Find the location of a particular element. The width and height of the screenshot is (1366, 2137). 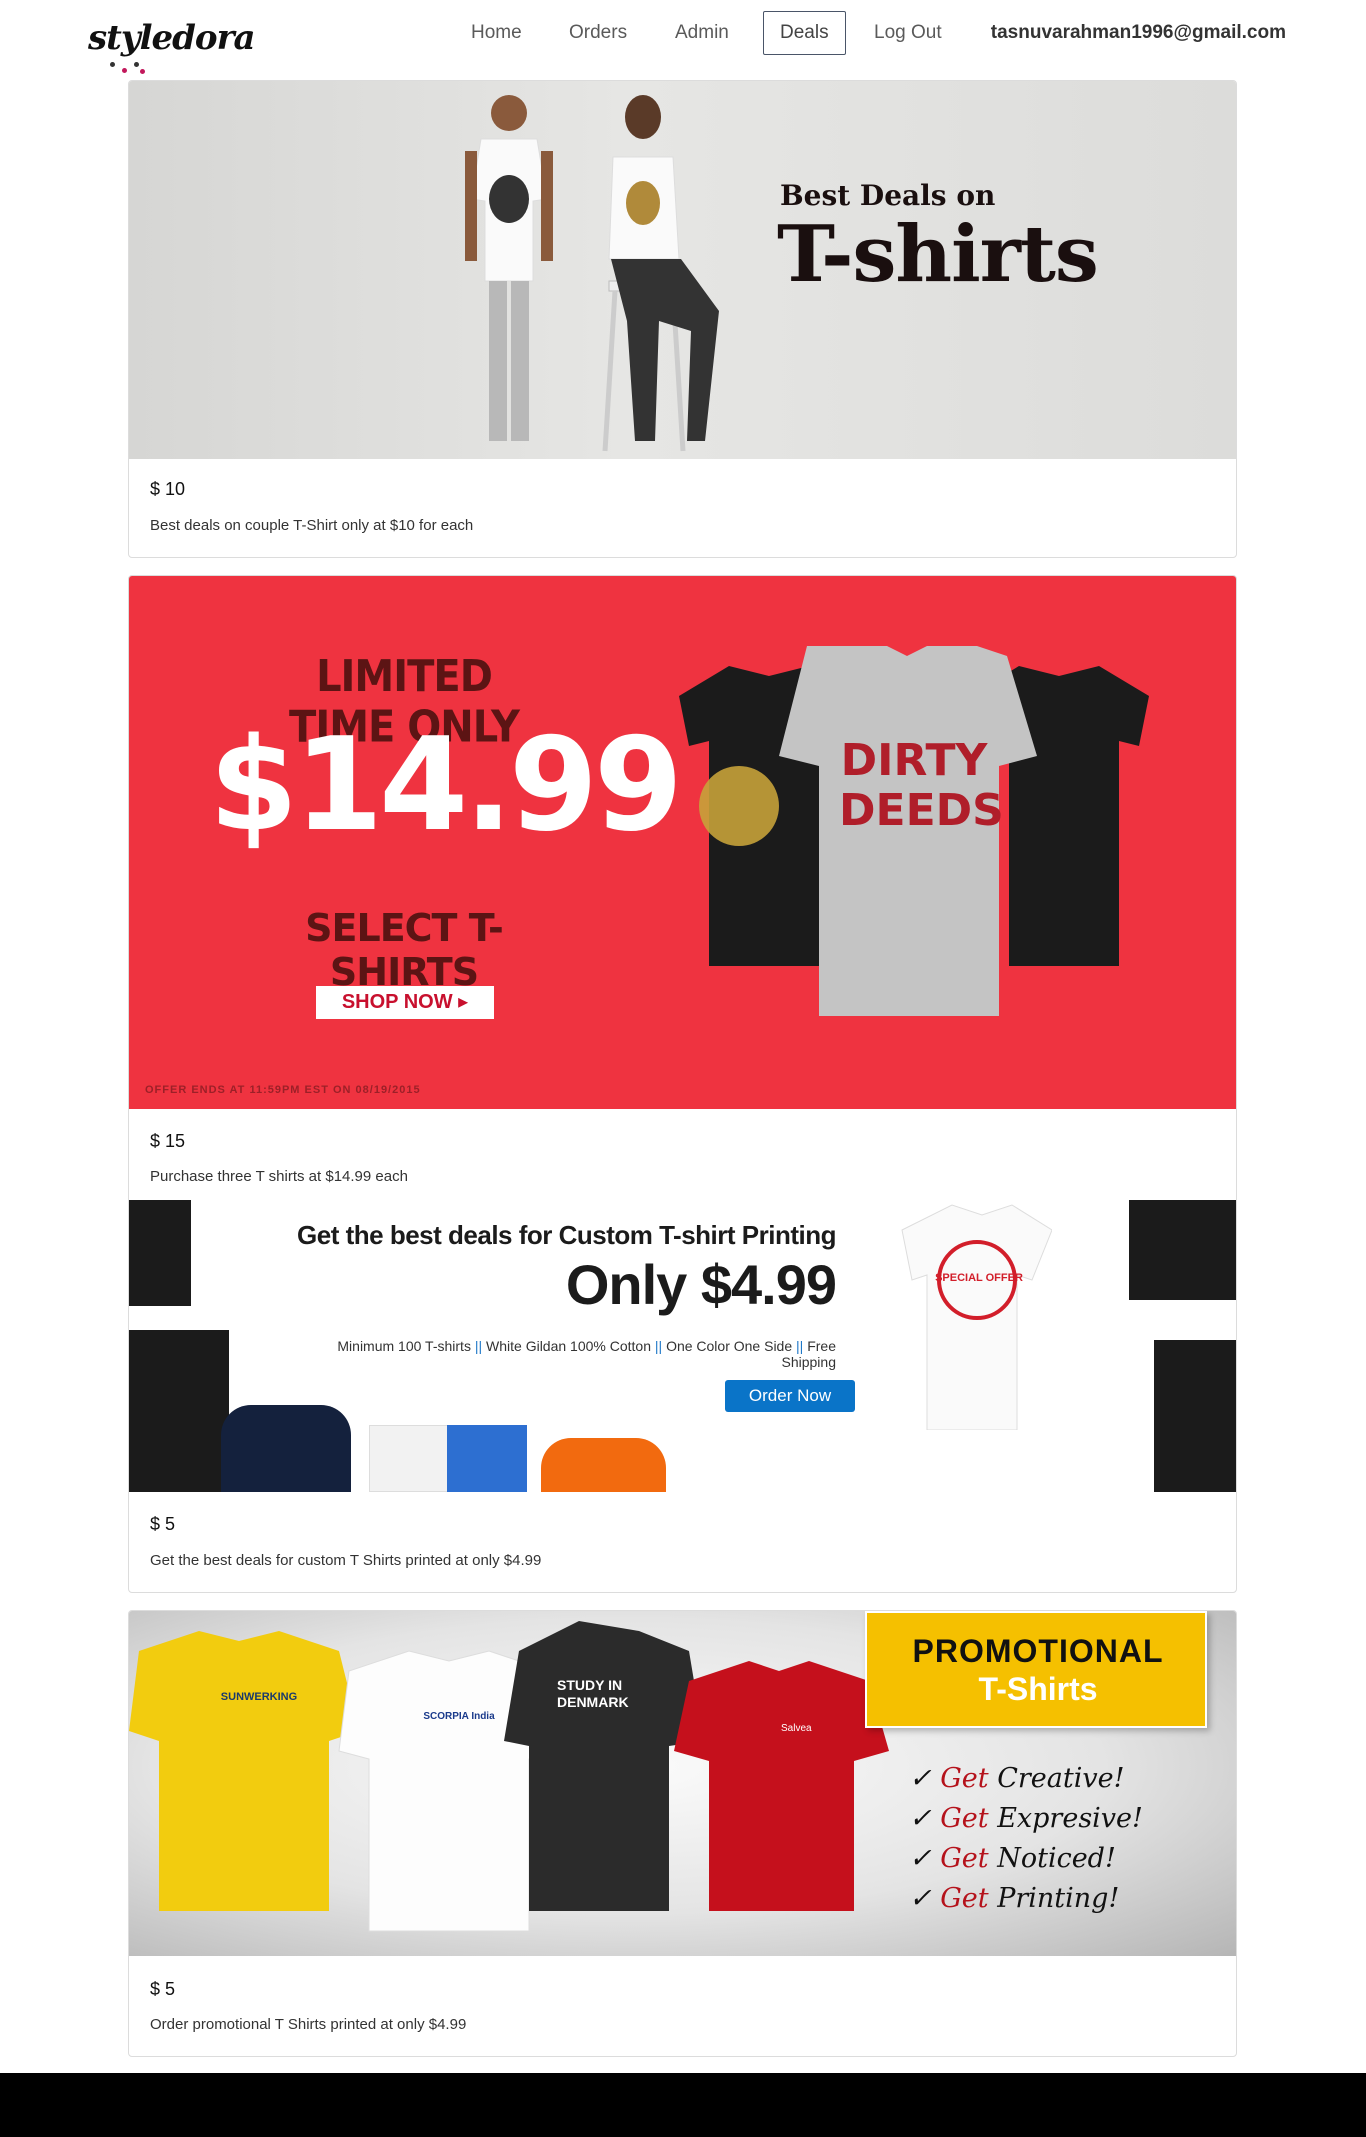

banner-subheading: SELECT T-SHIRTS is located at coordinates (404, 950).